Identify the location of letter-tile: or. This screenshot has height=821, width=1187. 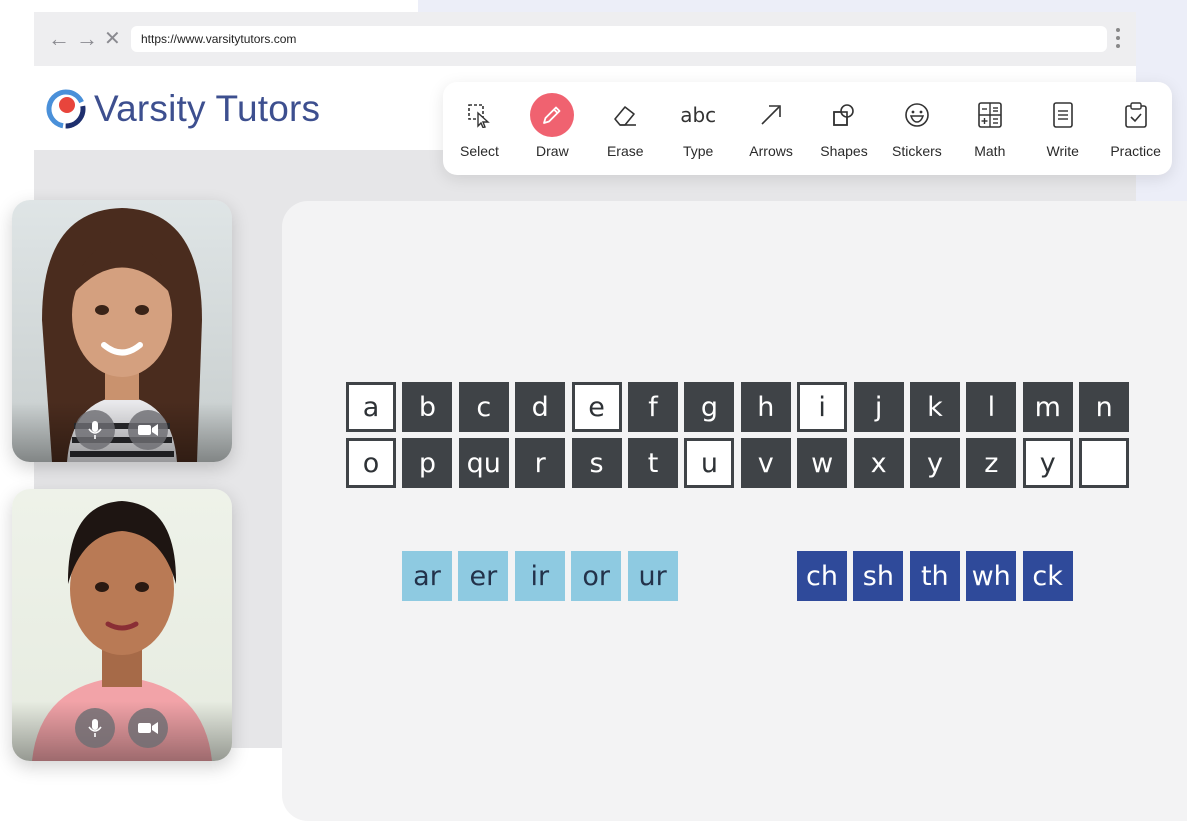
(596, 576).